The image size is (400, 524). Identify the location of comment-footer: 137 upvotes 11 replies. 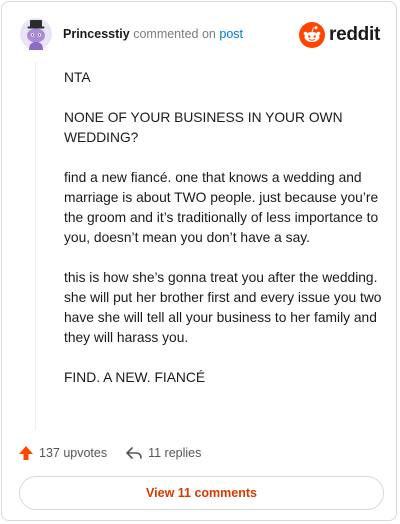
(199, 453).